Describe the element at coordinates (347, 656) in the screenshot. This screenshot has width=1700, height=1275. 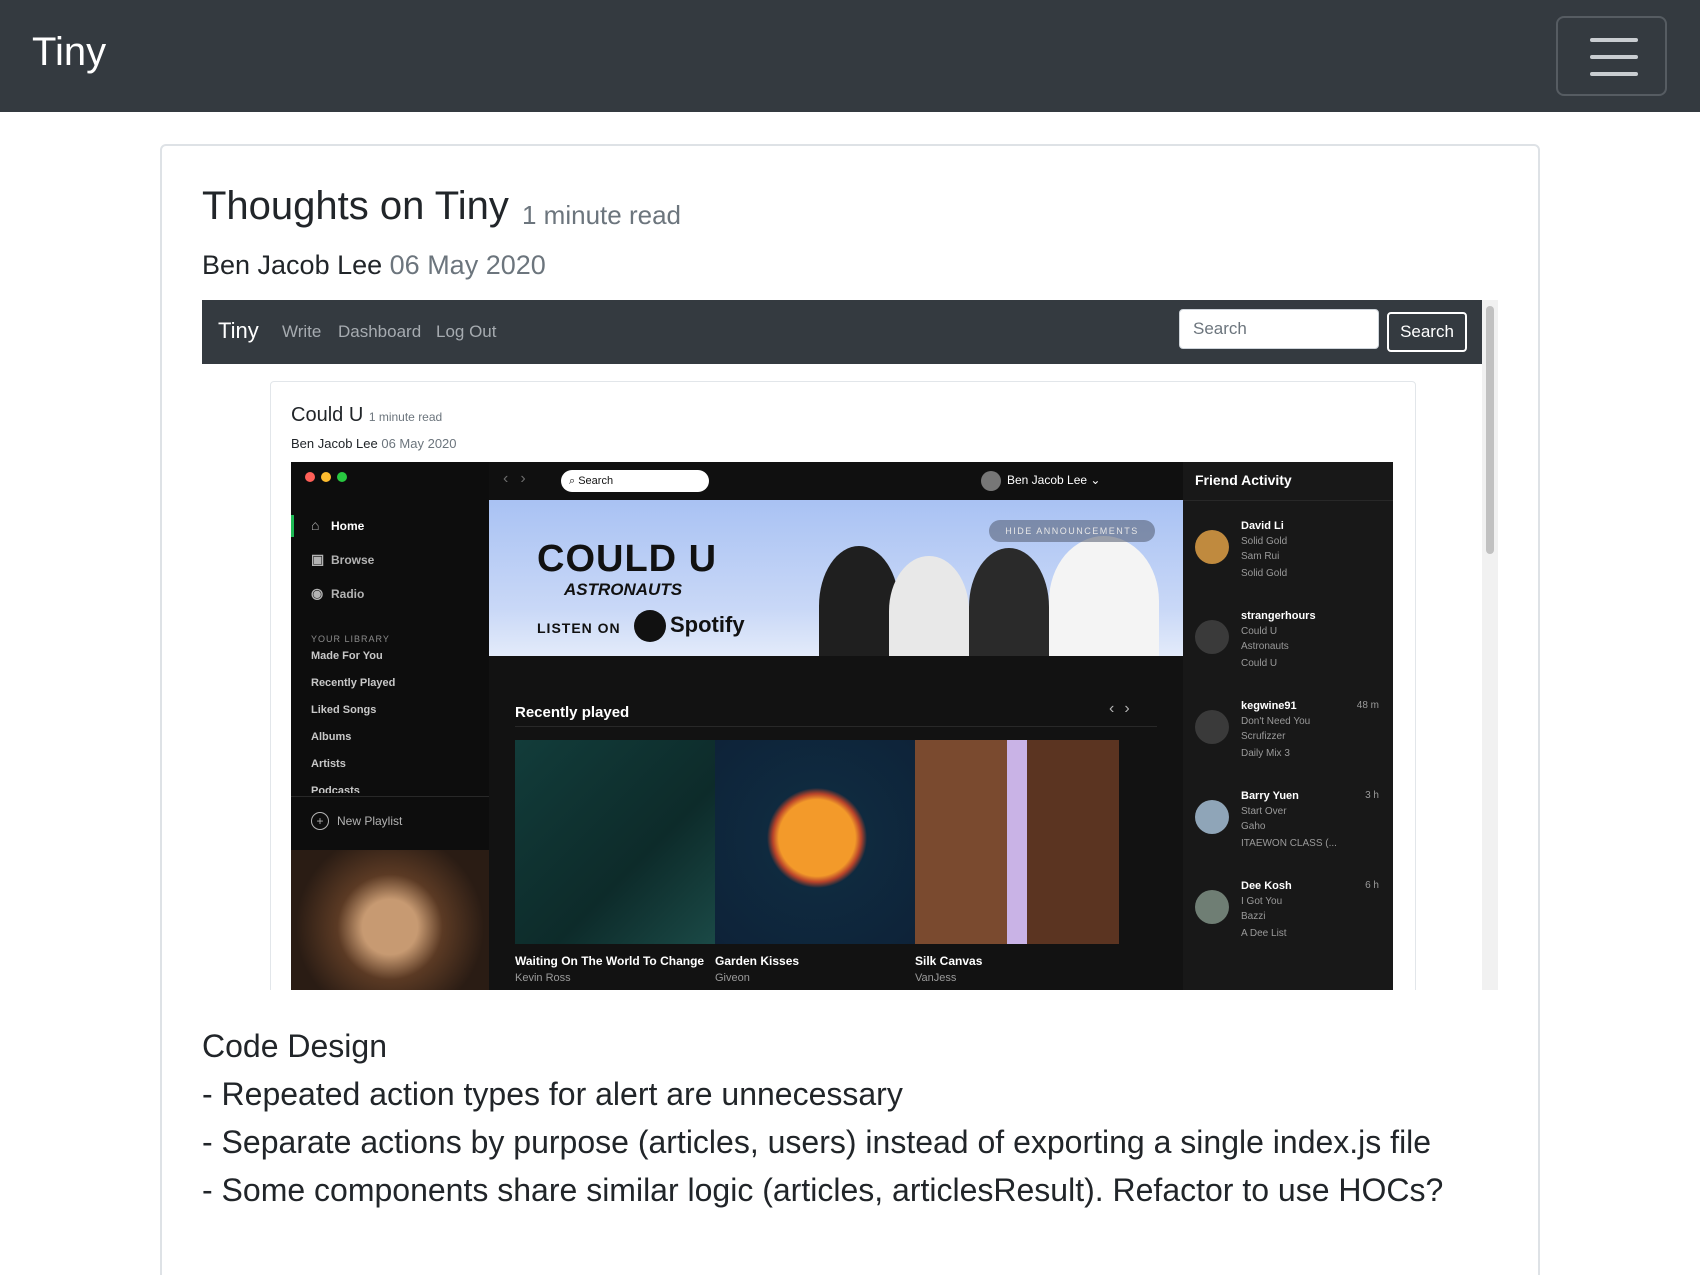
I see `library-item: Made For You` at that location.